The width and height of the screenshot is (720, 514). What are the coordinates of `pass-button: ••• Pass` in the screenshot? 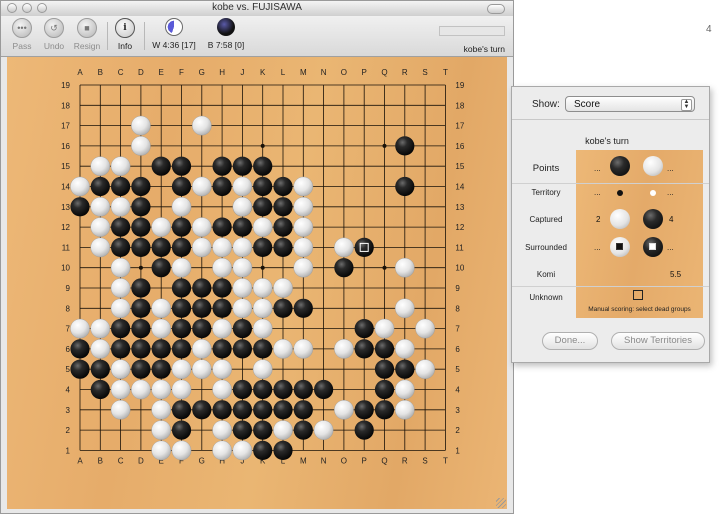 It's located at (22, 34).